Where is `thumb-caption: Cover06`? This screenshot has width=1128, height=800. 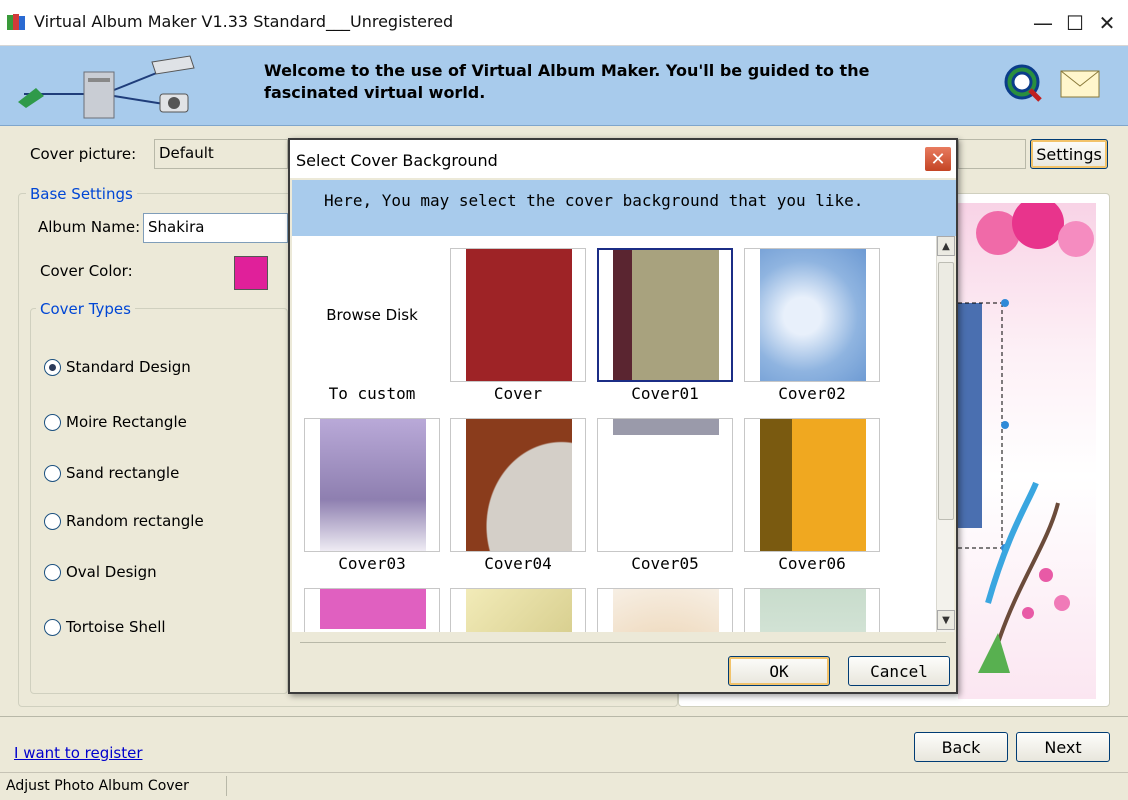
thumb-caption: Cover06 is located at coordinates (812, 563).